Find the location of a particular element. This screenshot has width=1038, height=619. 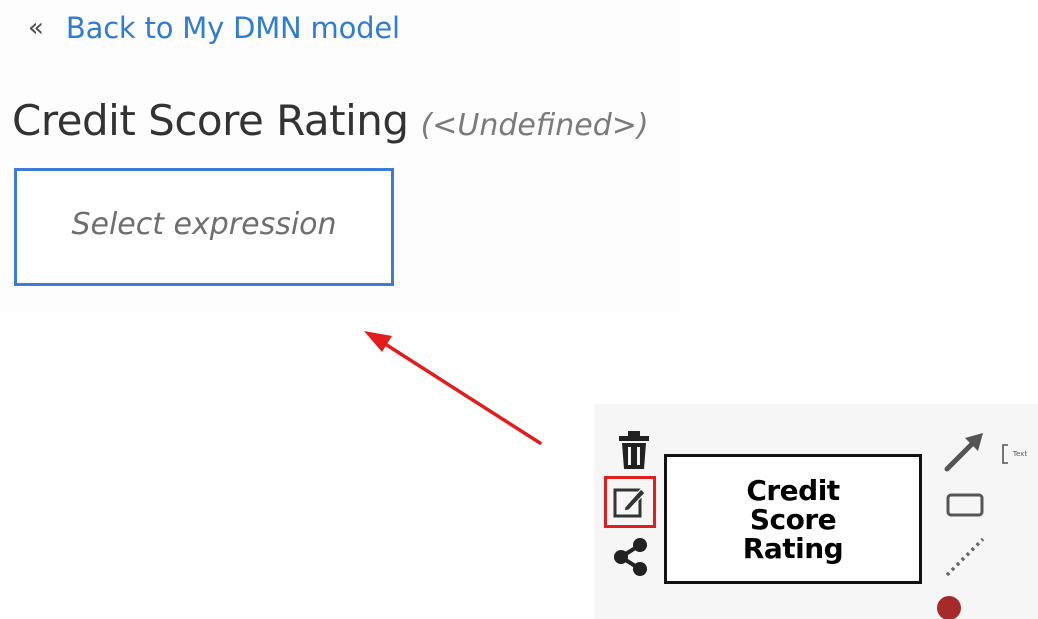

double-chevron-left-icon: « is located at coordinates (36, 28).